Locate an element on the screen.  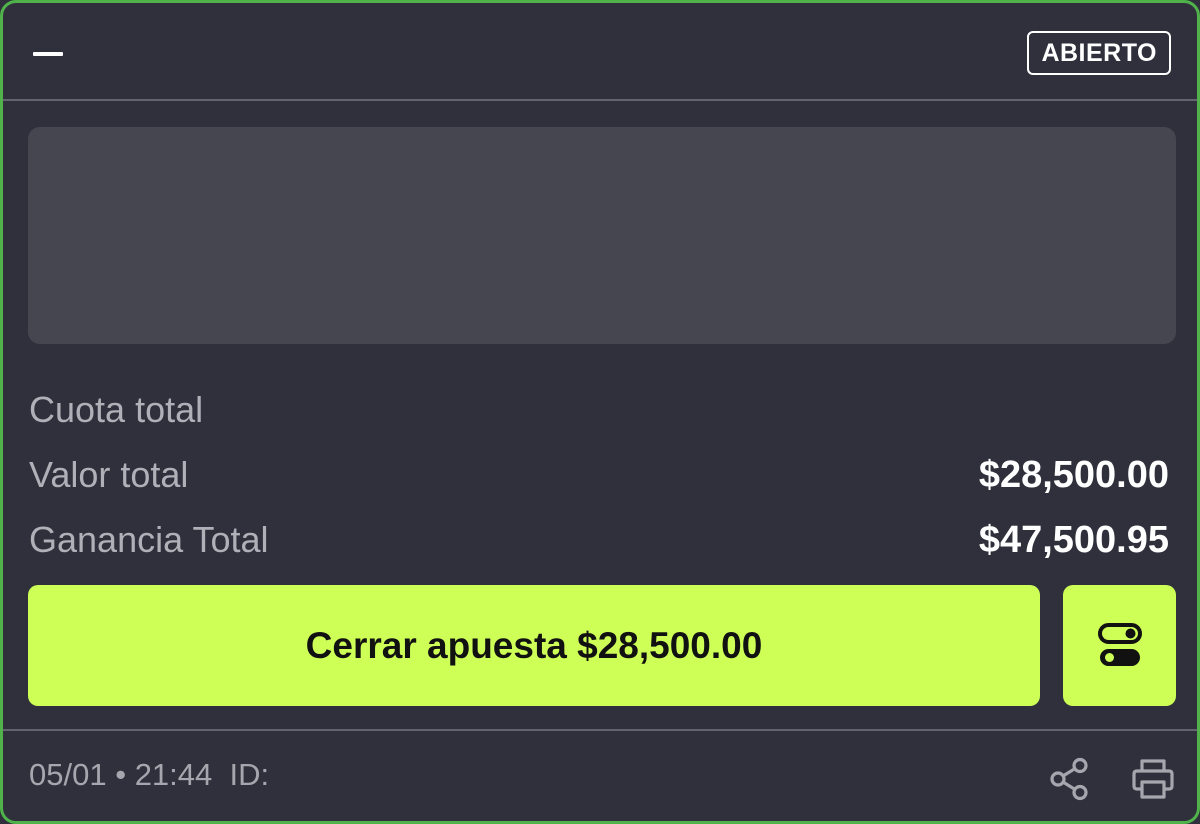
collapse-button is located at coordinates (49, 54).